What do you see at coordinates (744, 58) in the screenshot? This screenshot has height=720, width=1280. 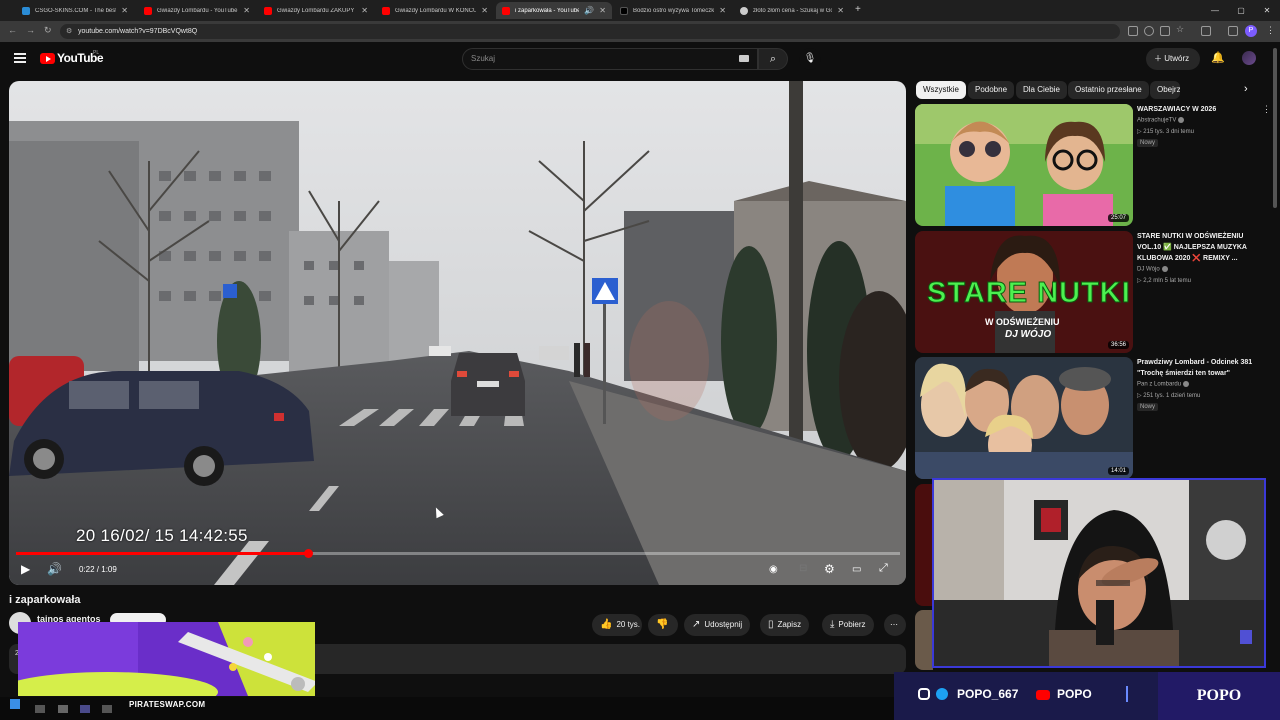 I see `keyboard-icon` at bounding box center [744, 58].